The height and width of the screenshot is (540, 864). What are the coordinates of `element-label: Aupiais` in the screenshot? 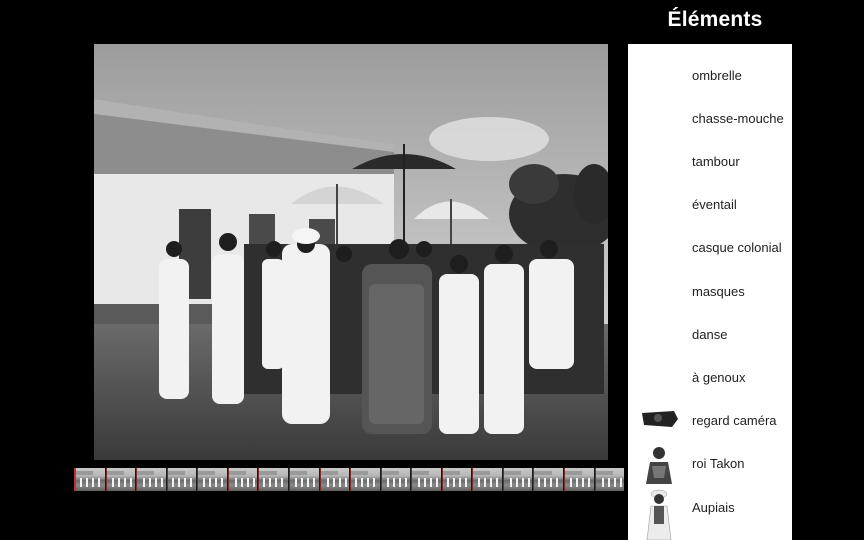 It's located at (713, 507).